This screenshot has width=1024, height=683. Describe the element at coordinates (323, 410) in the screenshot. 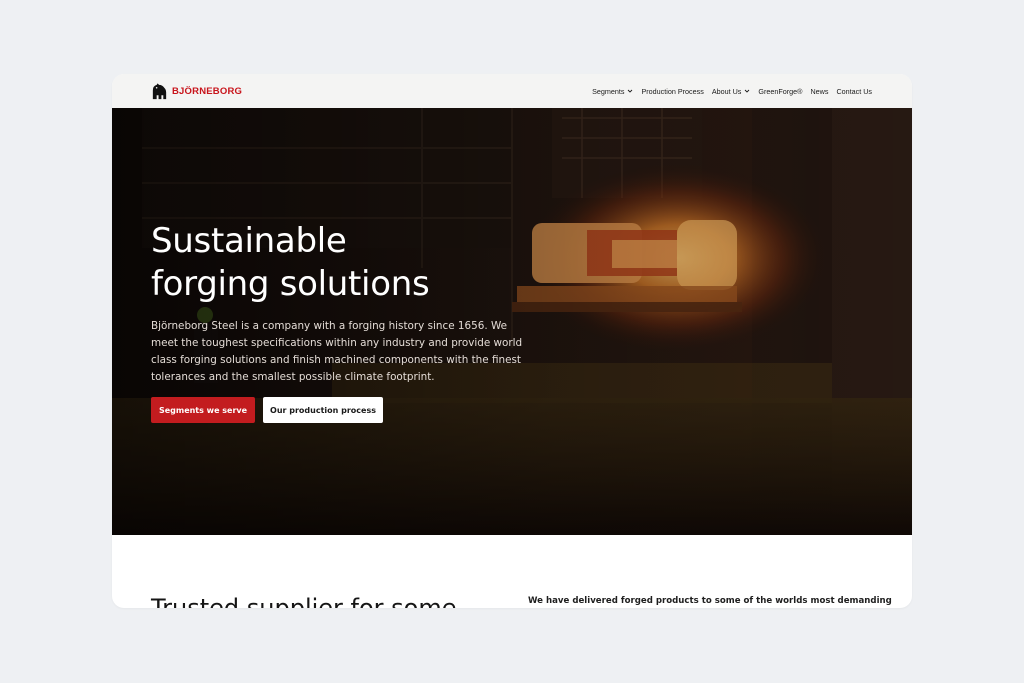

I see `our-production-process-button: Our production process` at that location.